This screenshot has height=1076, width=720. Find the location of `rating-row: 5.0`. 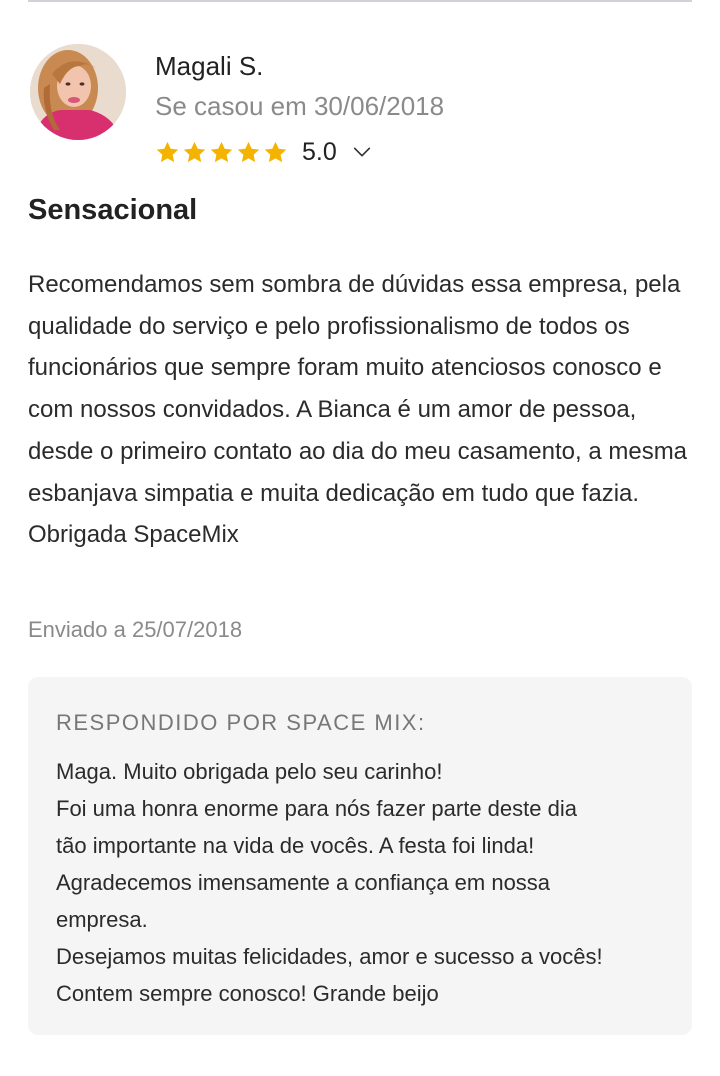

rating-row: 5.0 is located at coordinates (264, 152).